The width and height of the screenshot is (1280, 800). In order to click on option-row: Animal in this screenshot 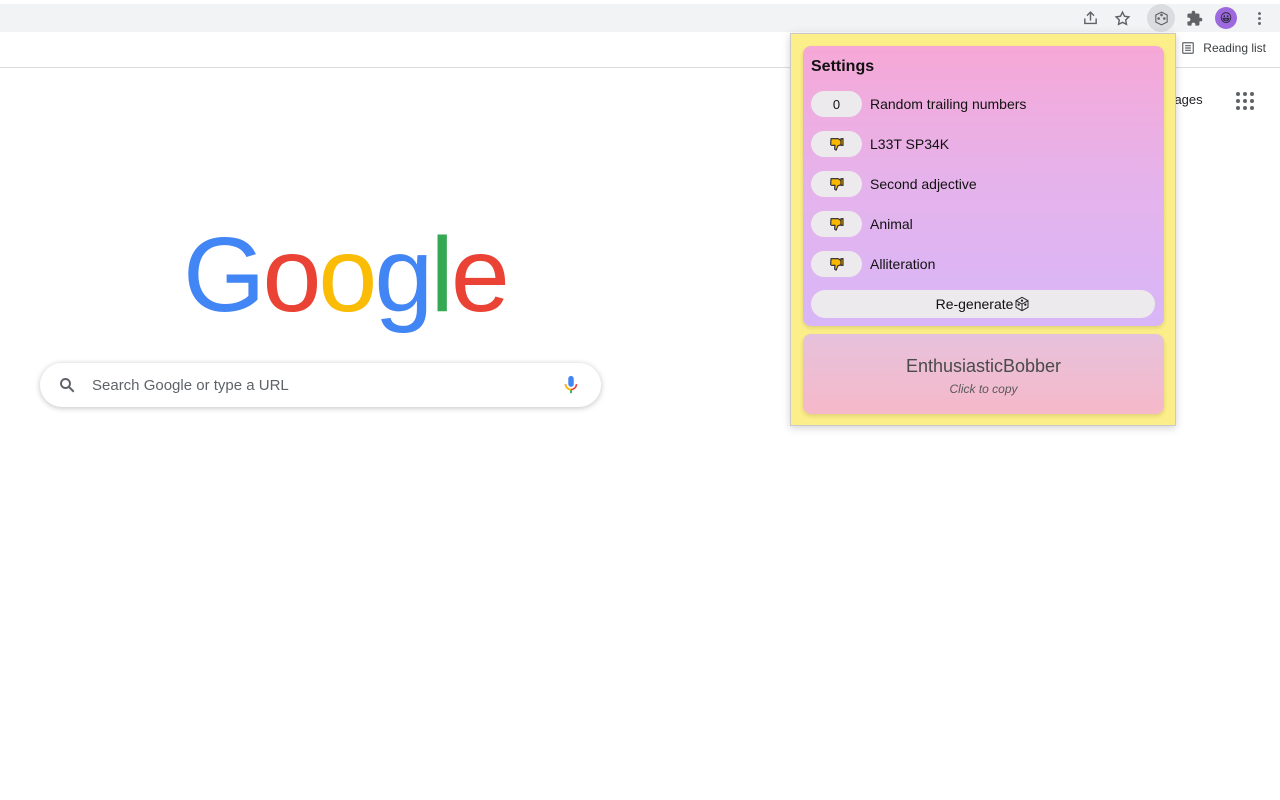, I will do `click(981, 224)`.